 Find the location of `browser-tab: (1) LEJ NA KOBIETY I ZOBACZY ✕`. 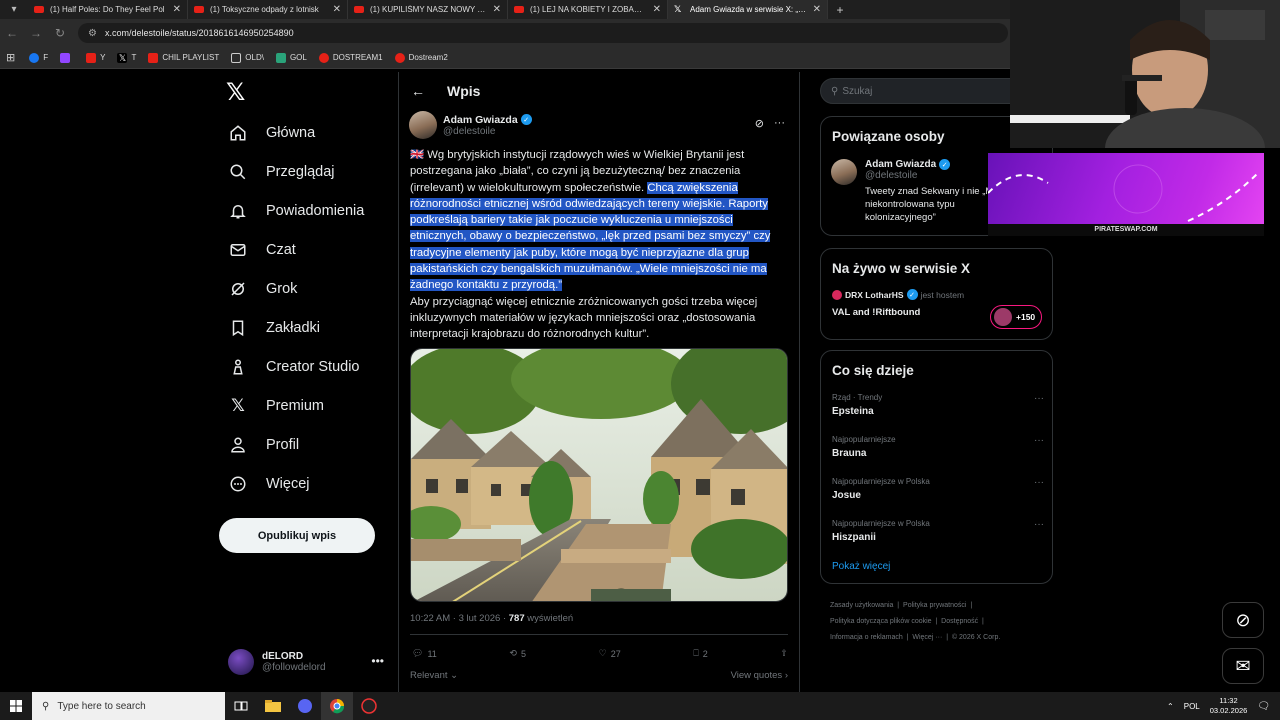

browser-tab: (1) LEJ NA KOBIETY I ZOBACZY ✕ is located at coordinates (588, 9).